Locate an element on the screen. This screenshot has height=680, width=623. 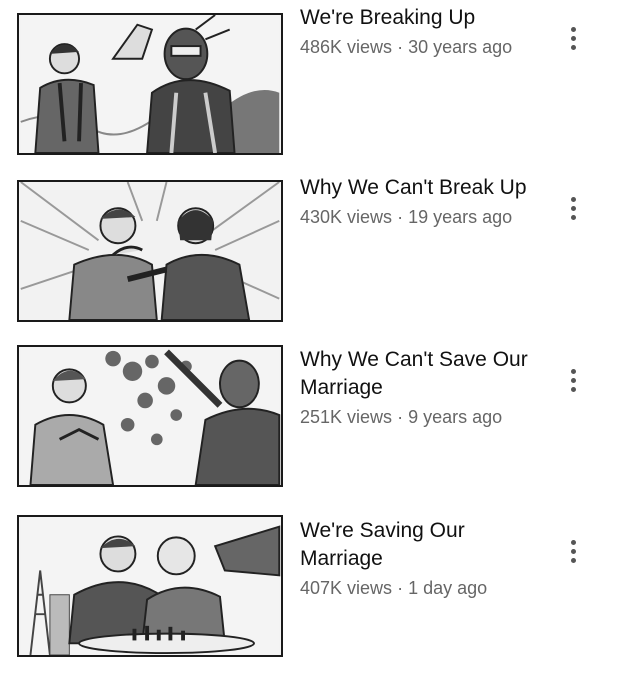
upload-age: 1 day ago is located at coordinates (448, 588).